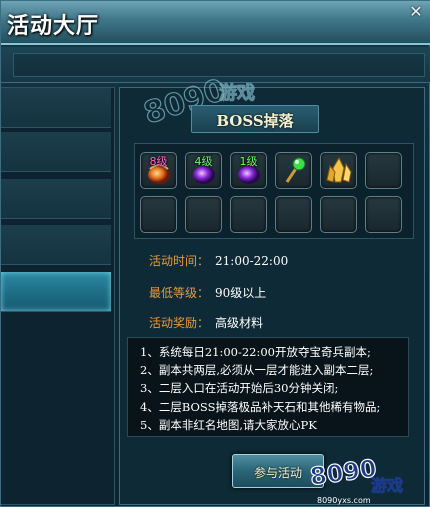 This screenshot has width=430, height=507. Describe the element at coordinates (179, 323) in the screenshot. I see `reward-label: 活动奖励：` at that location.